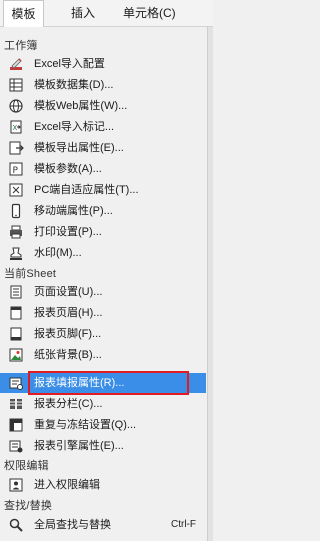 Image resolution: width=320 pixels, height=541 pixels. Describe the element at coordinates (16, 211) in the screenshot. I see `mobile-icon` at that location.